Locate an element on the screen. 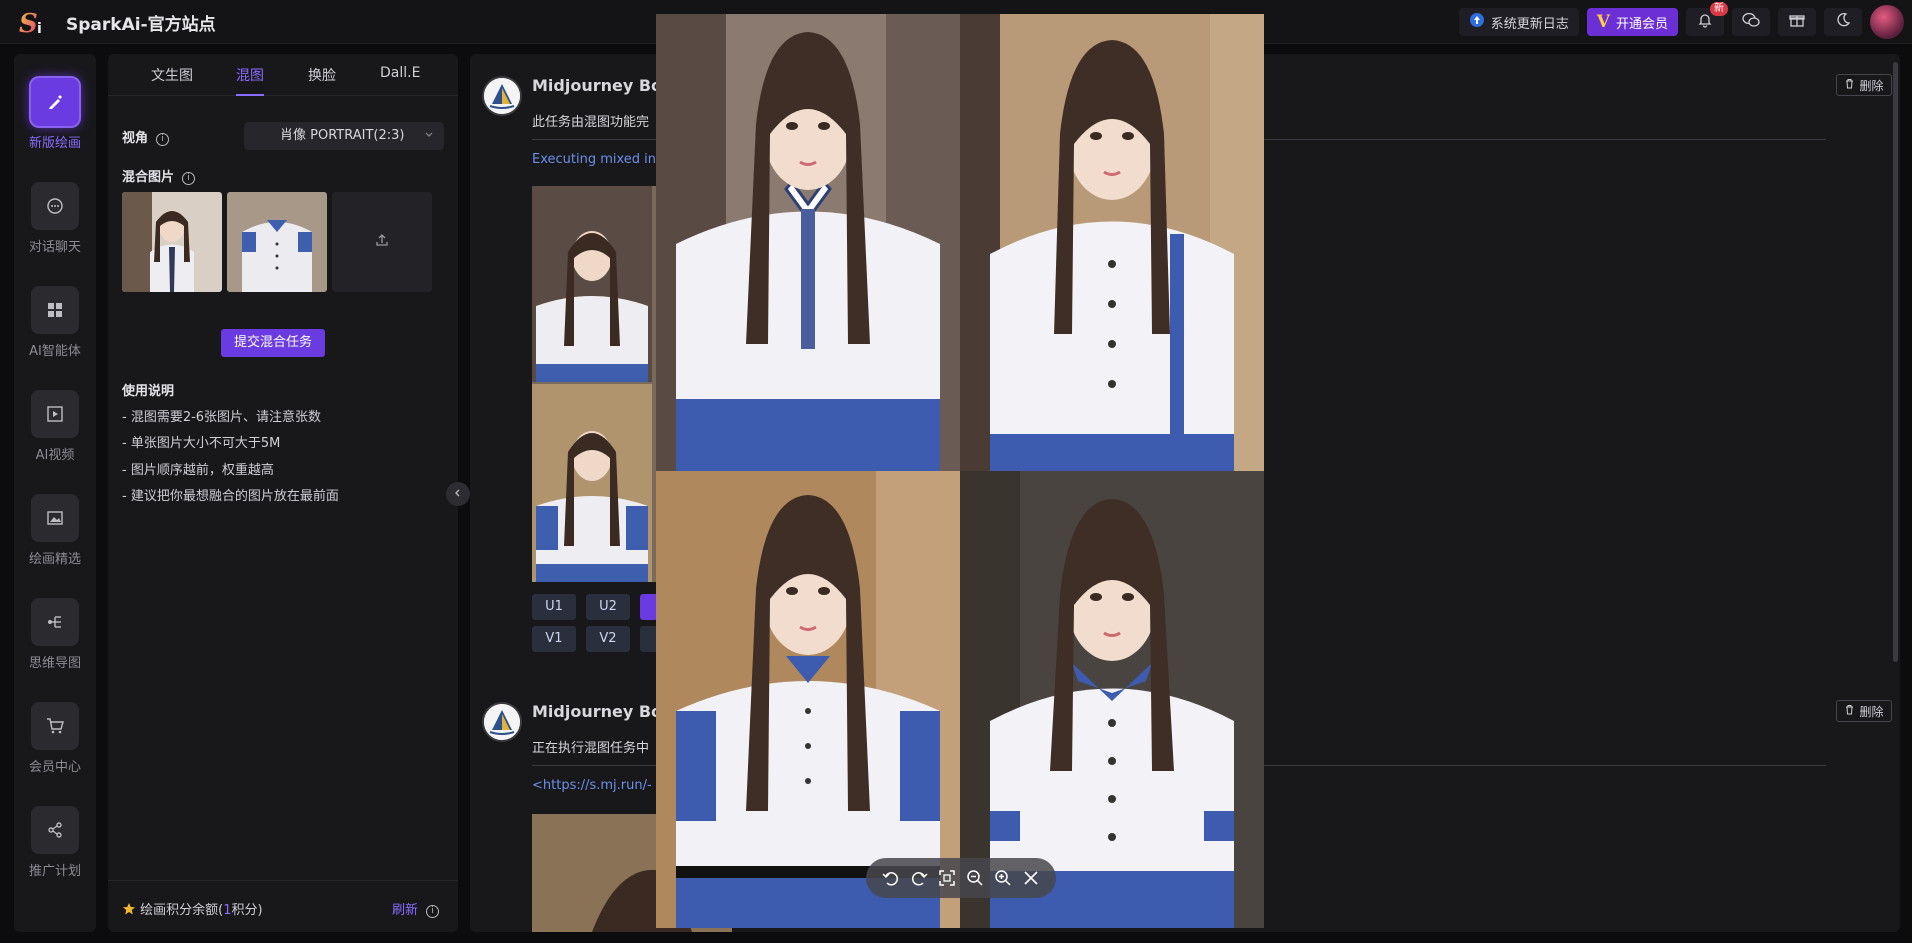 The height and width of the screenshot is (943, 1912). nav-label: 绘画精选 is located at coordinates (54, 559).